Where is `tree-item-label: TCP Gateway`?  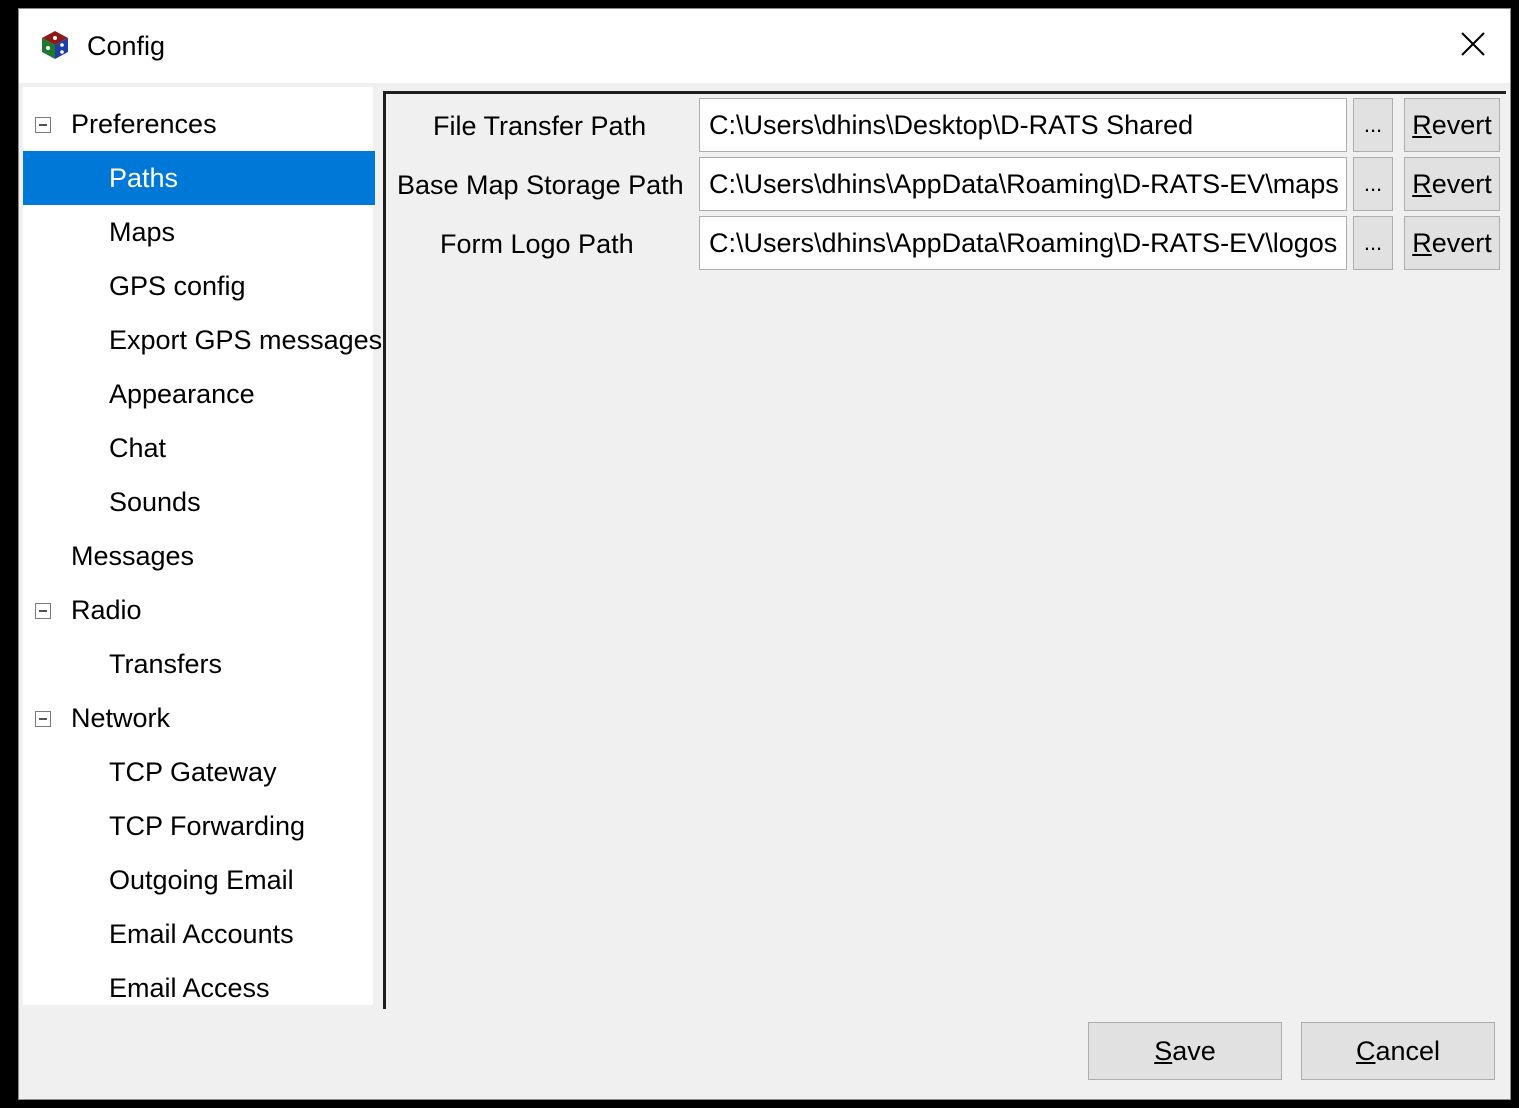
tree-item-label: TCP Gateway is located at coordinates (193, 772).